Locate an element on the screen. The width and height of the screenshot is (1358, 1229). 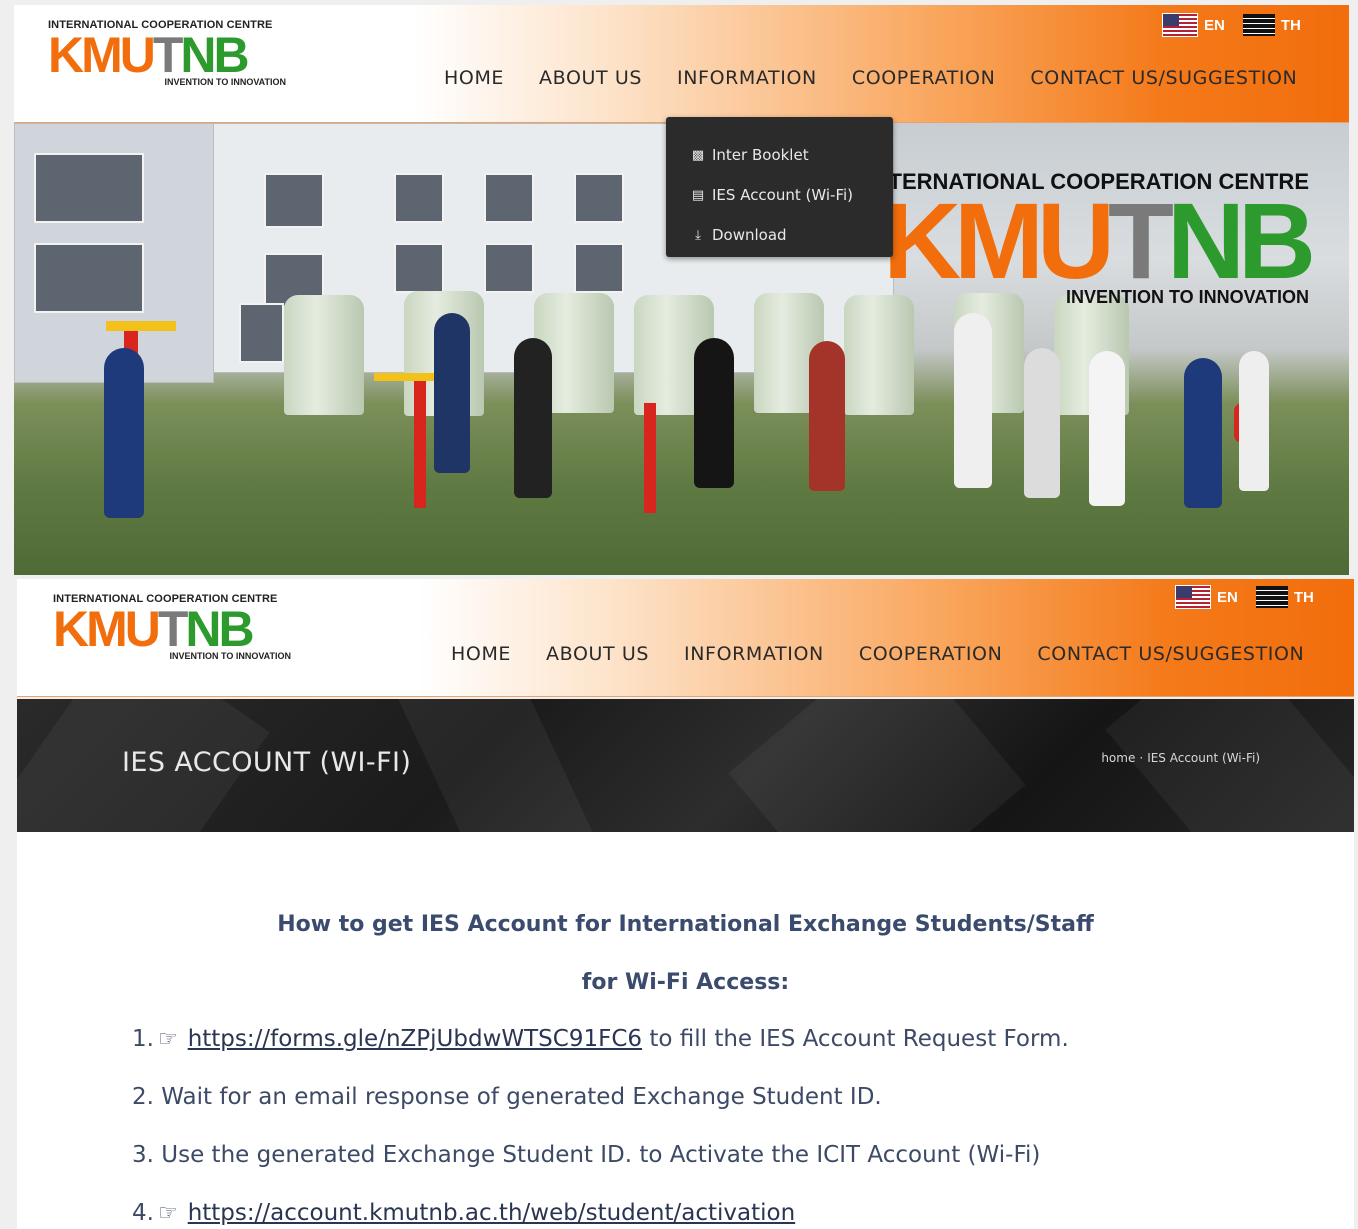
content-heading-line2: for Wi-Fi Access: is located at coordinates (685, 982).